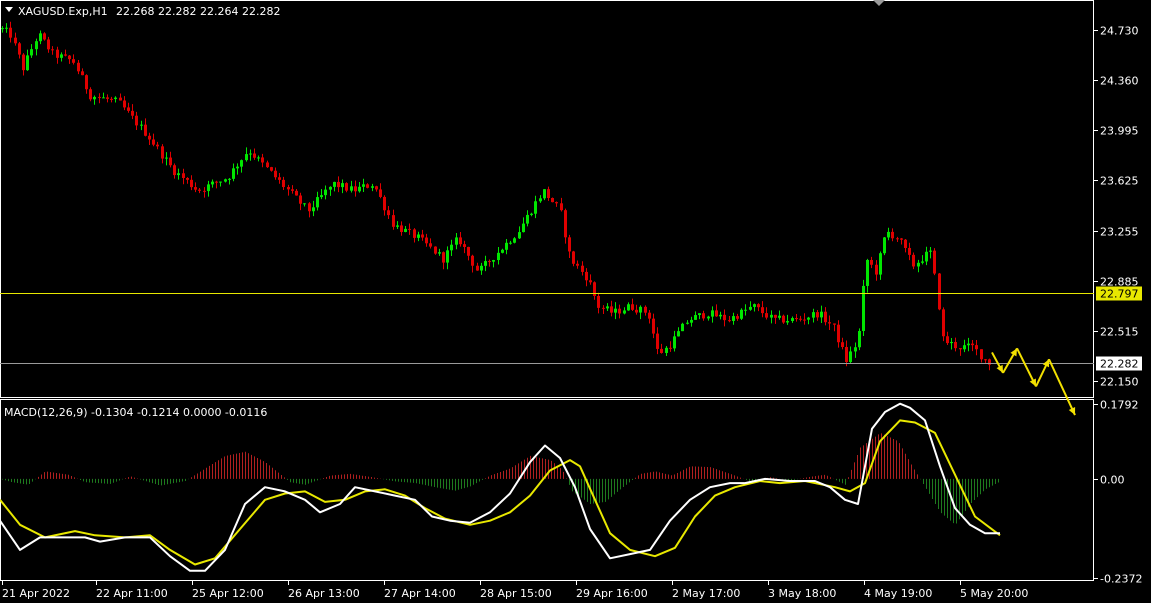 This screenshot has width=1151, height=603. Describe the element at coordinates (1119, 181) in the screenshot. I see `price-tick-label: 23.625` at that location.